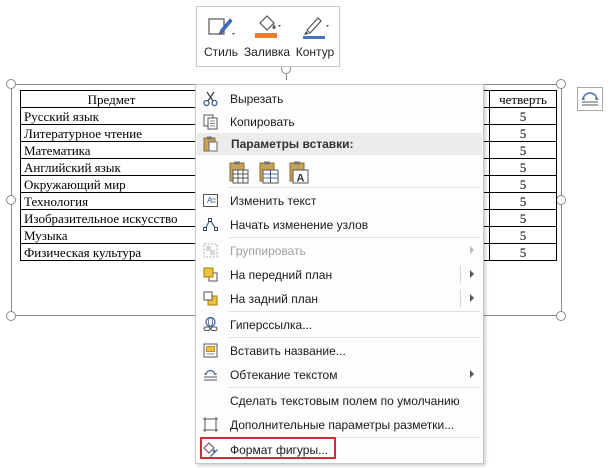 The width and height of the screenshot is (609, 468). Describe the element at coordinates (339, 250) in the screenshot. I see `menu-item-group: Группировать` at that location.